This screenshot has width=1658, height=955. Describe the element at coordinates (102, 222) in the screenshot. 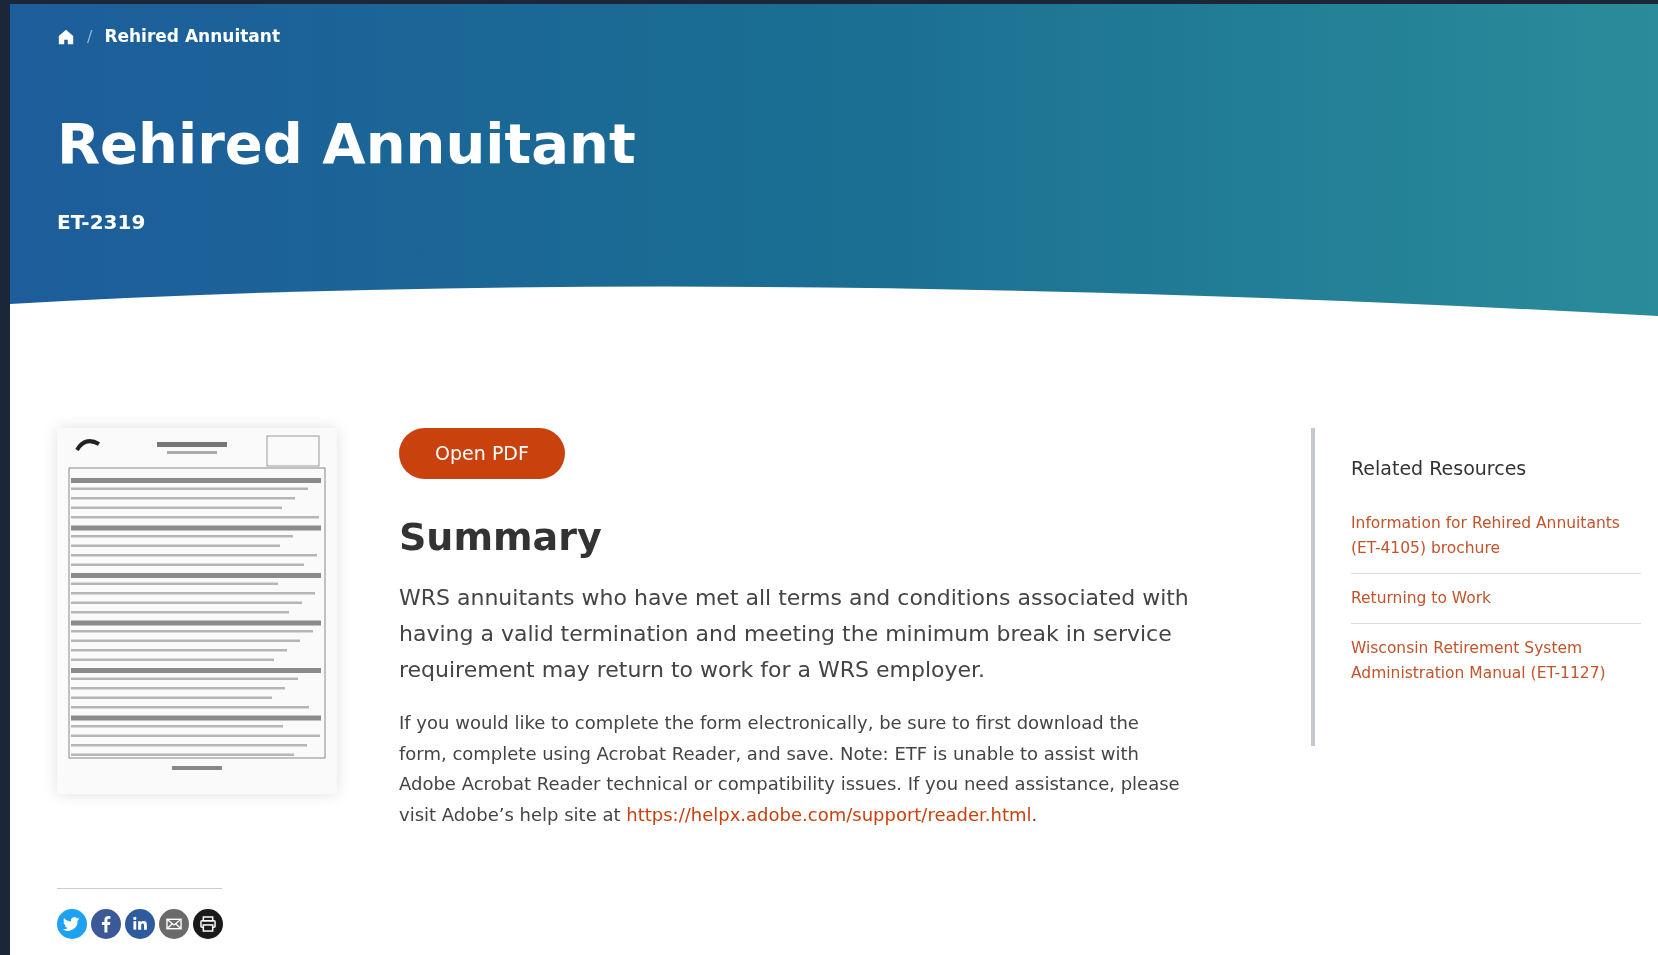

I see `form-number: ET-2319` at that location.